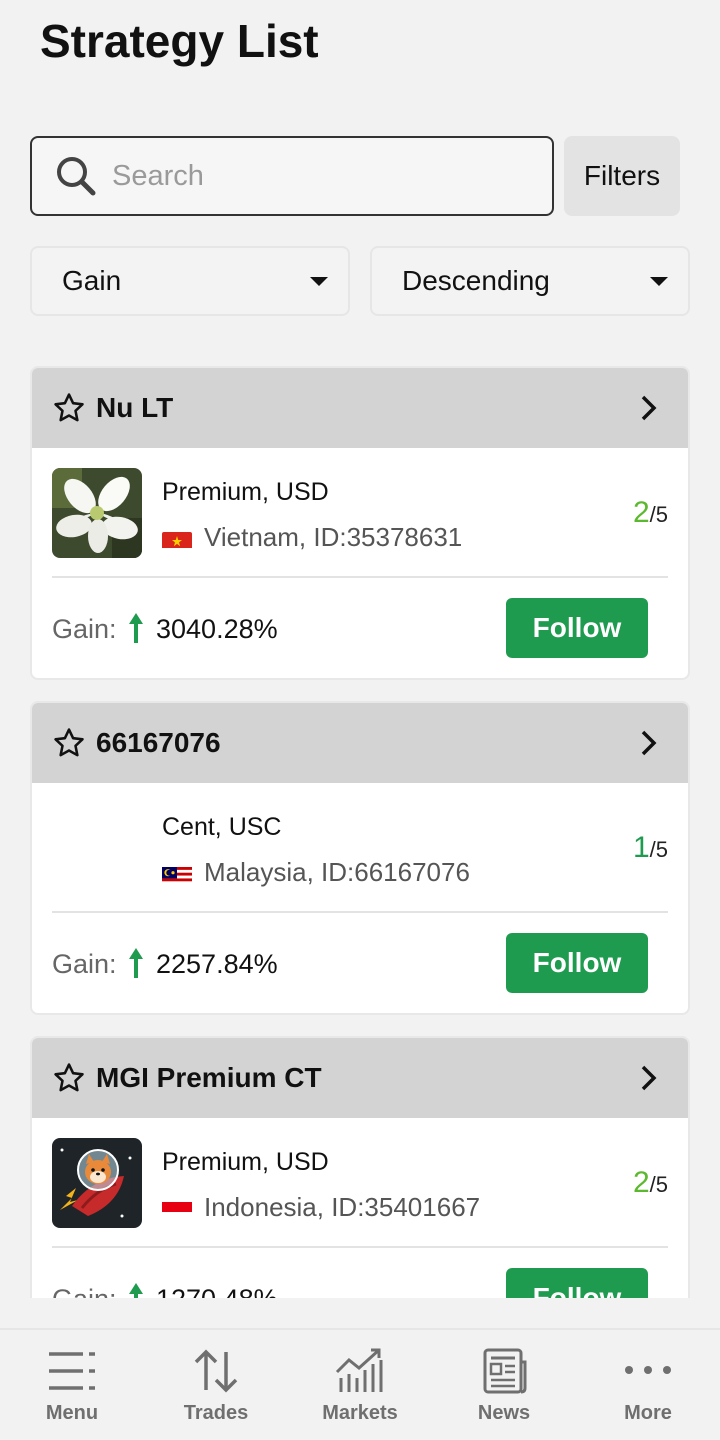 The image size is (720, 1440). Describe the element at coordinates (158, 742) in the screenshot. I see `strategy-name: 66167076` at that location.